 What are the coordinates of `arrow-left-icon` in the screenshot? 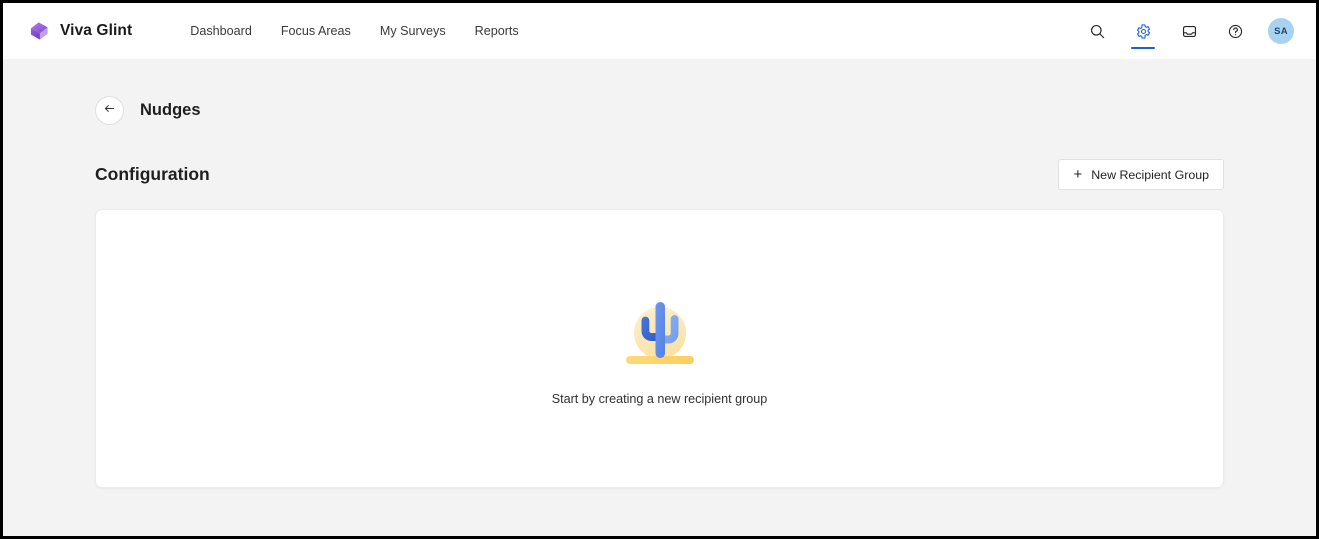 It's located at (109, 111).